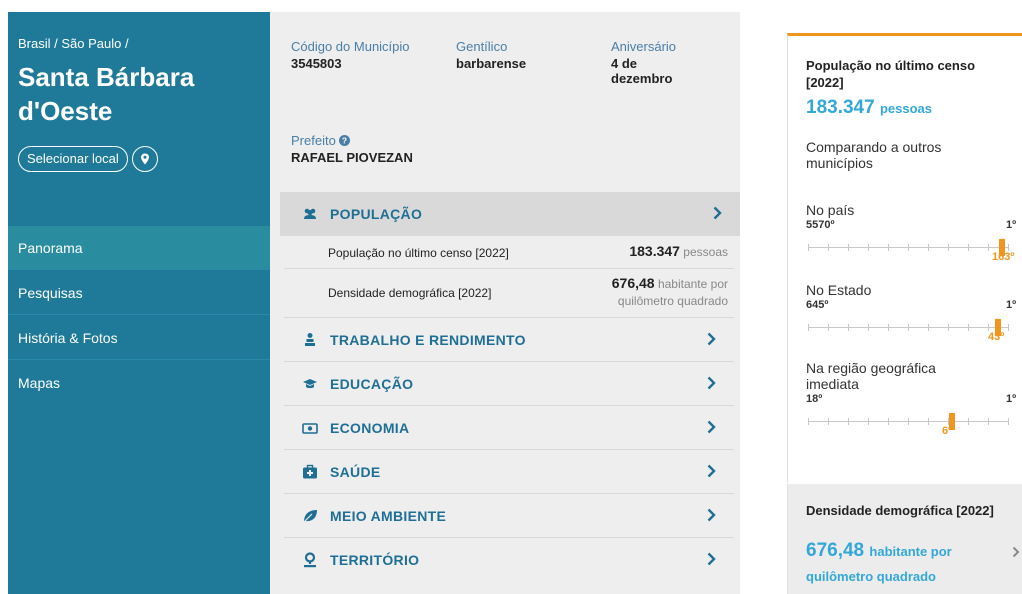 Image resolution: width=1022 pixels, height=594 pixels. I want to click on card-value-unit-line2: quilômetro quadrado, so click(871, 576).